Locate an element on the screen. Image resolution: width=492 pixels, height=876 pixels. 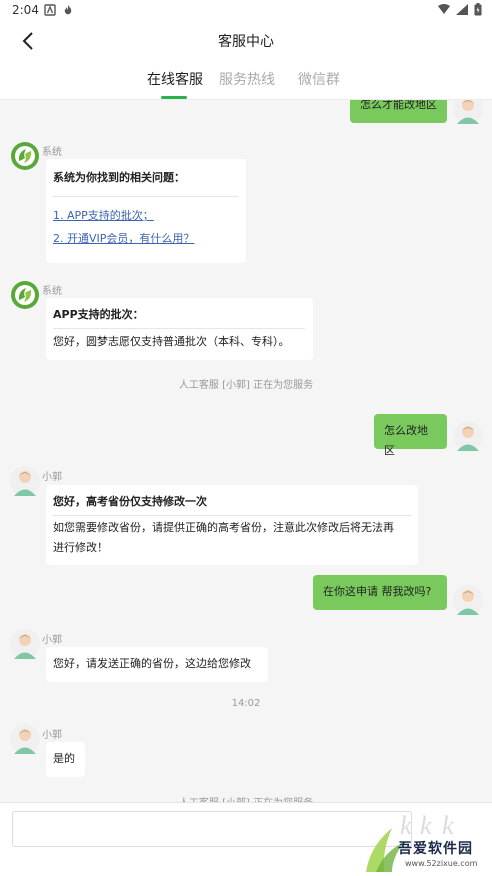
watermark-url: www.52zixue.com is located at coordinates (441, 863).